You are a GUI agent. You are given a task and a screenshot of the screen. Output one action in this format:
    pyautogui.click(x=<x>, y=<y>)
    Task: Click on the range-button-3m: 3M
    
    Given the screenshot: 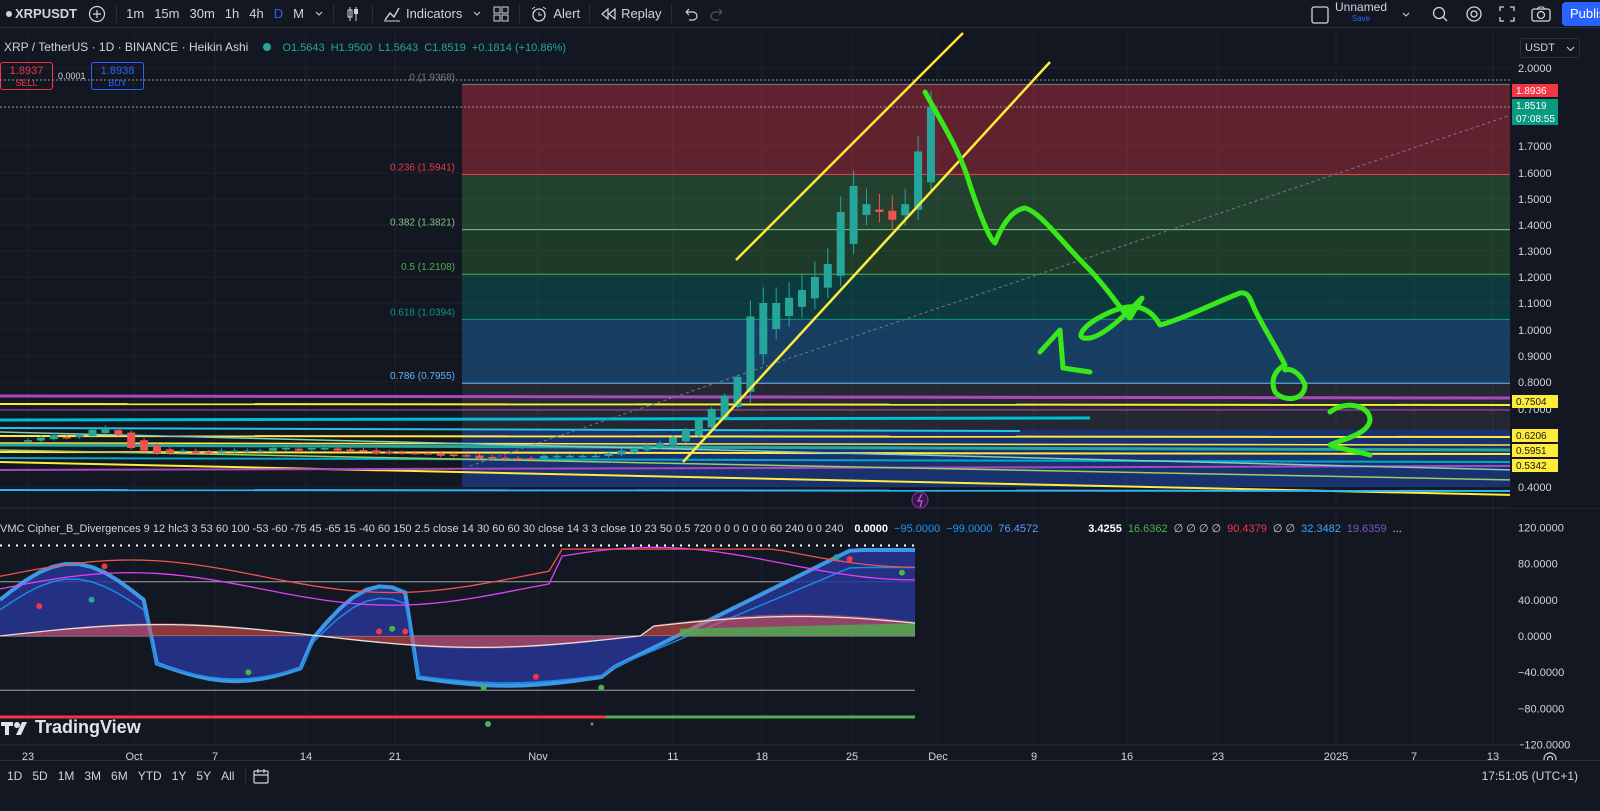 What is the action you would take?
    pyautogui.click(x=92, y=776)
    